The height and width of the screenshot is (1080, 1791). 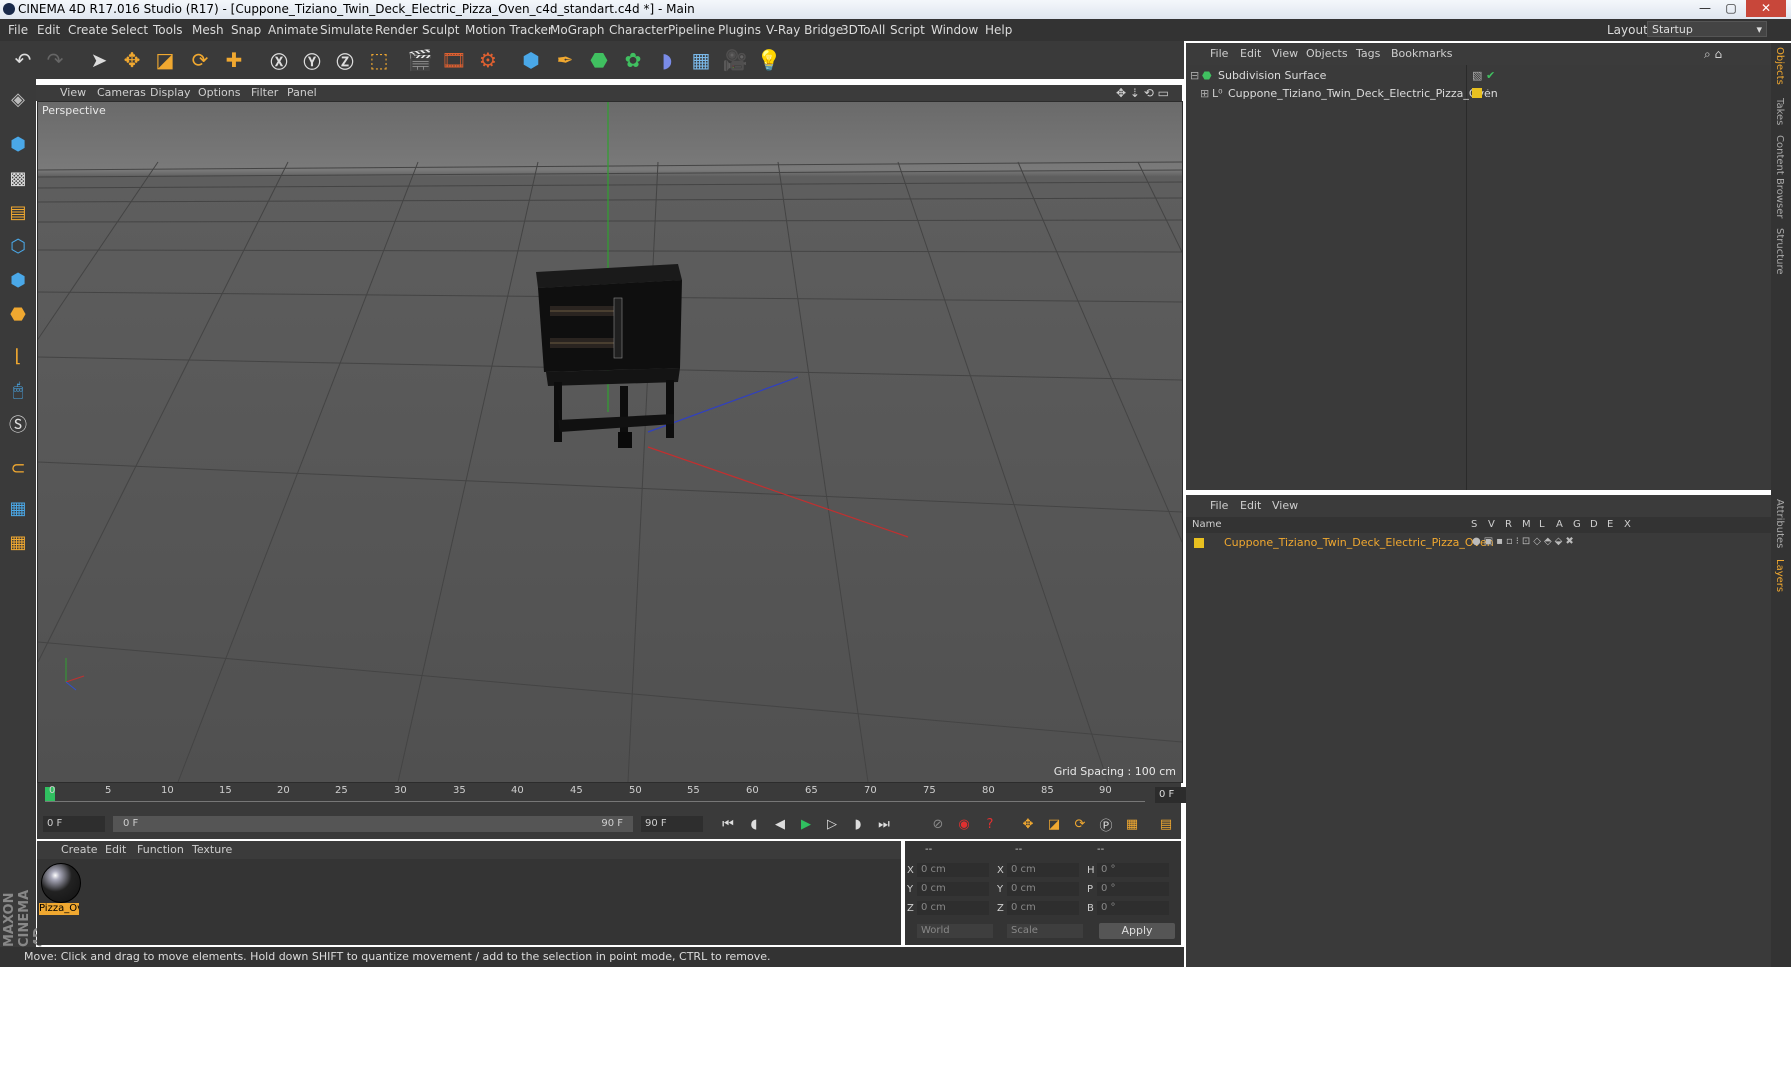 I want to click on light-bulb-icon: 💡, so click(x=769, y=60).